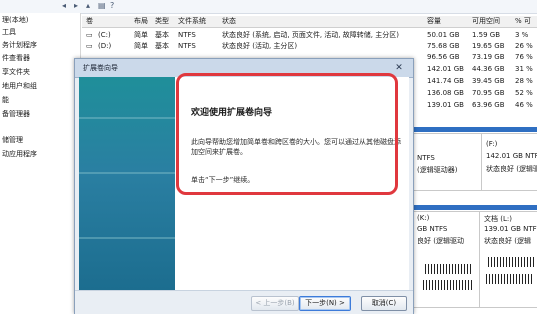  I want to click on cell-status: 状态良好 (系统, 启动, 页面文件, 活动, 故障转储, 主分区), so click(310, 35).